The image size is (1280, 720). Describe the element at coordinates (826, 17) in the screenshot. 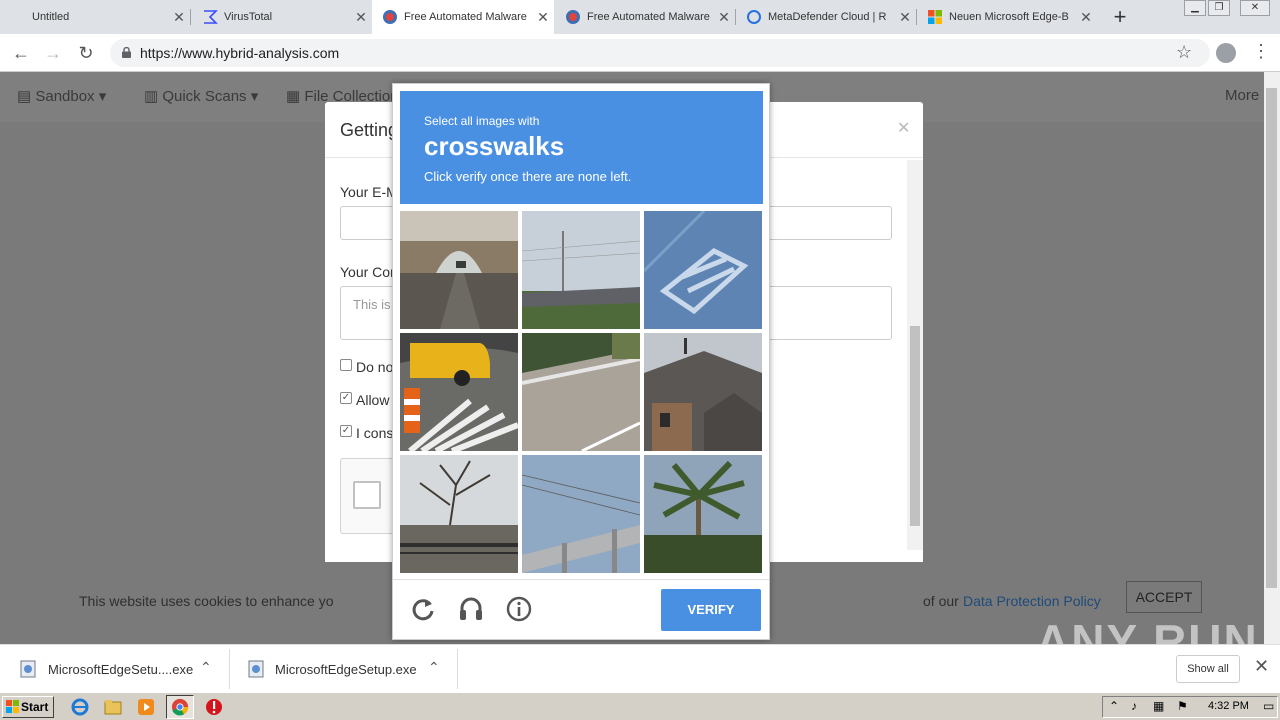

I see `tab-metadefender: MetaDefender Cloud | R ✕` at that location.